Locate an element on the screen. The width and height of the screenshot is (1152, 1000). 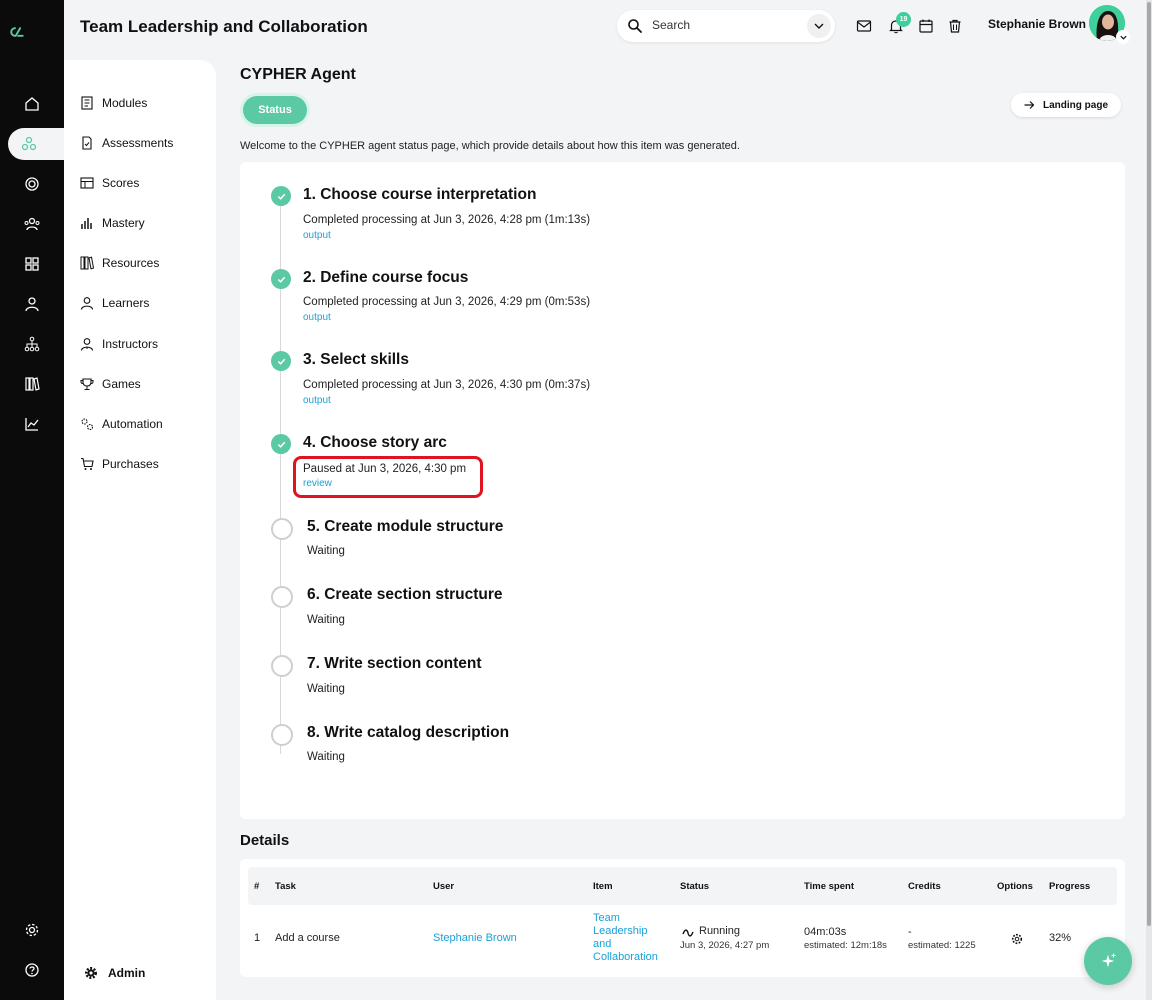
icon-rail is located at coordinates (32, 500).